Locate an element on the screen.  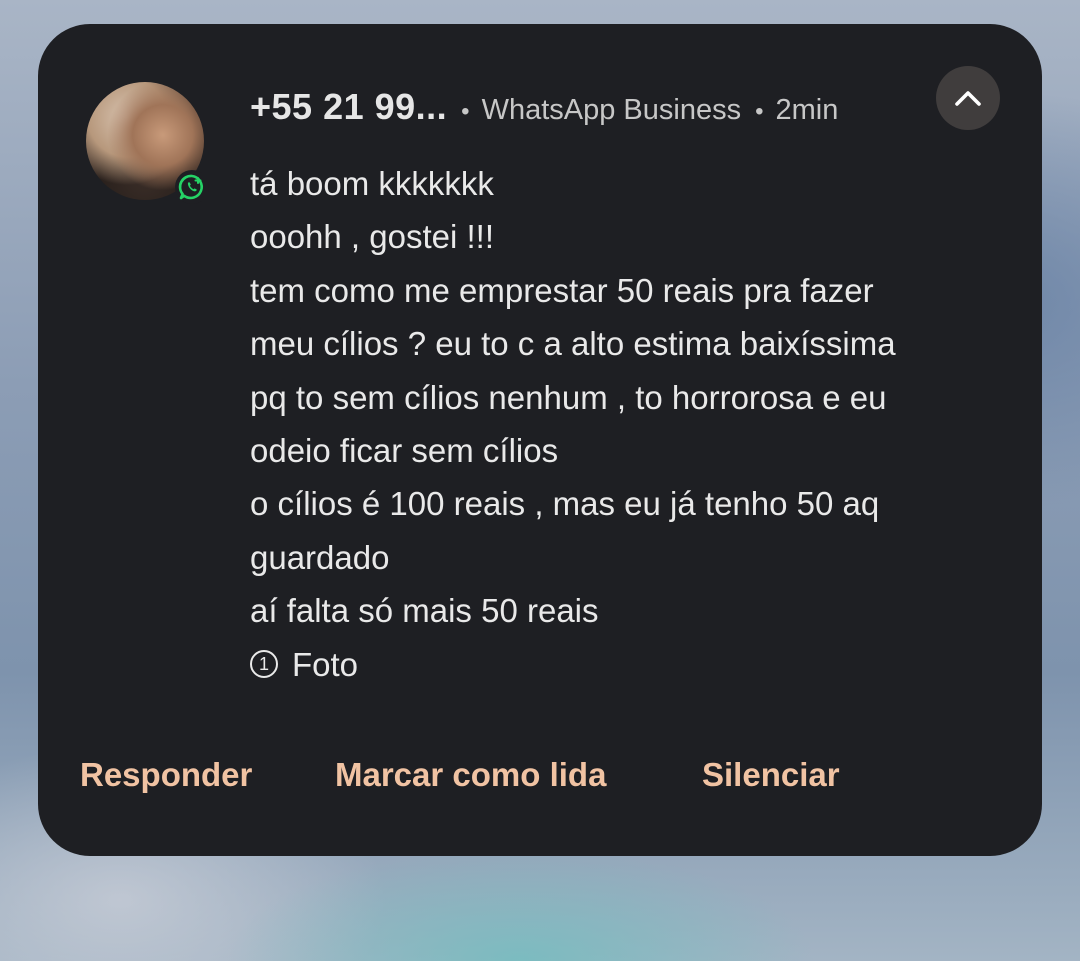
chevron-up-icon is located at coordinates (968, 98).